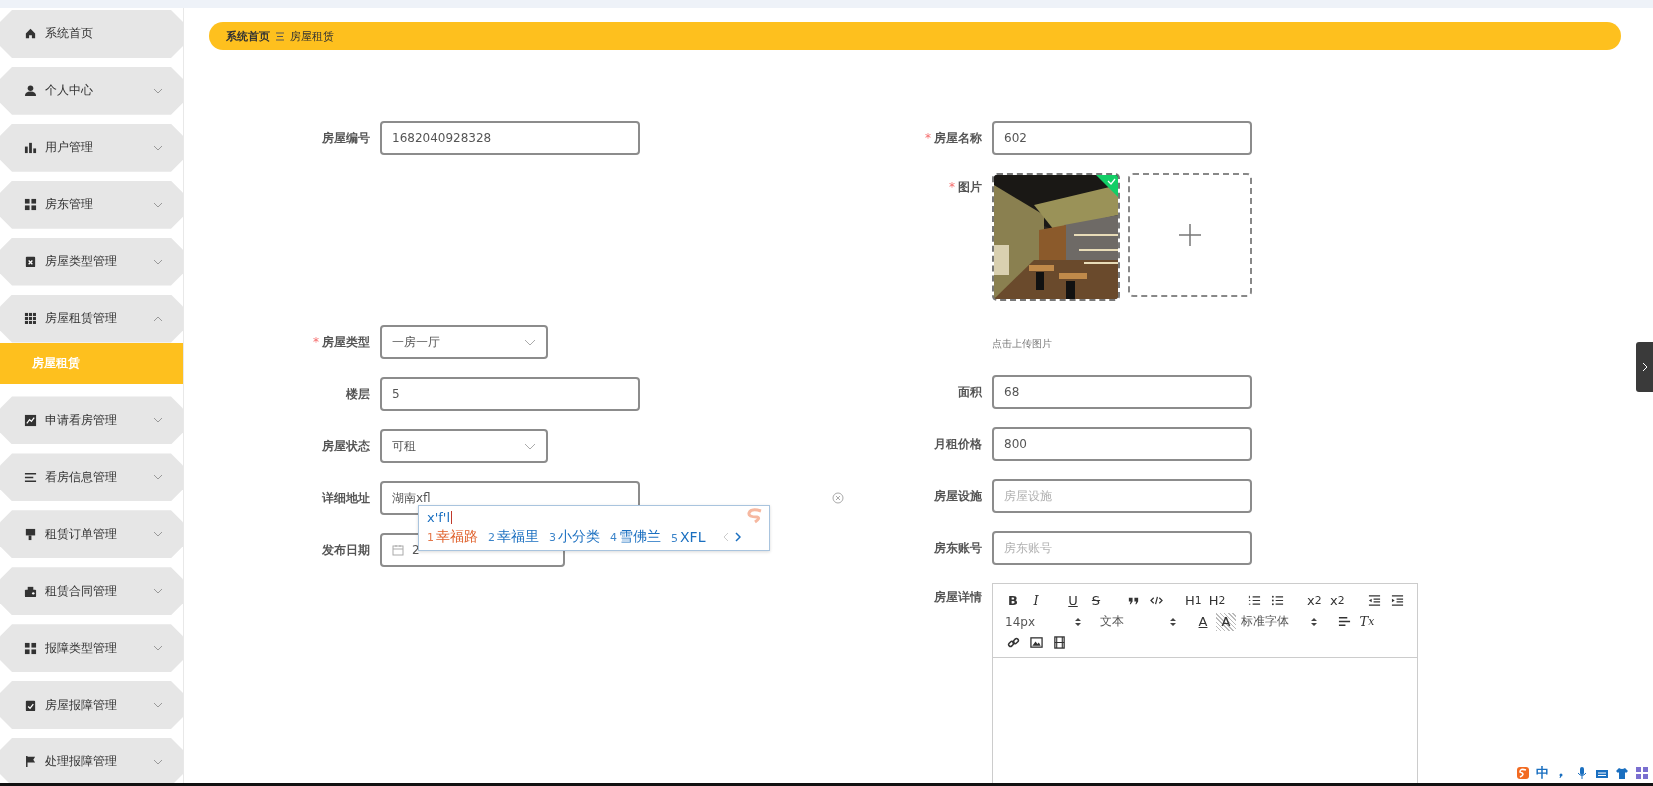 The image size is (1653, 786). I want to click on field-label: 房屋编号, so click(346, 138).